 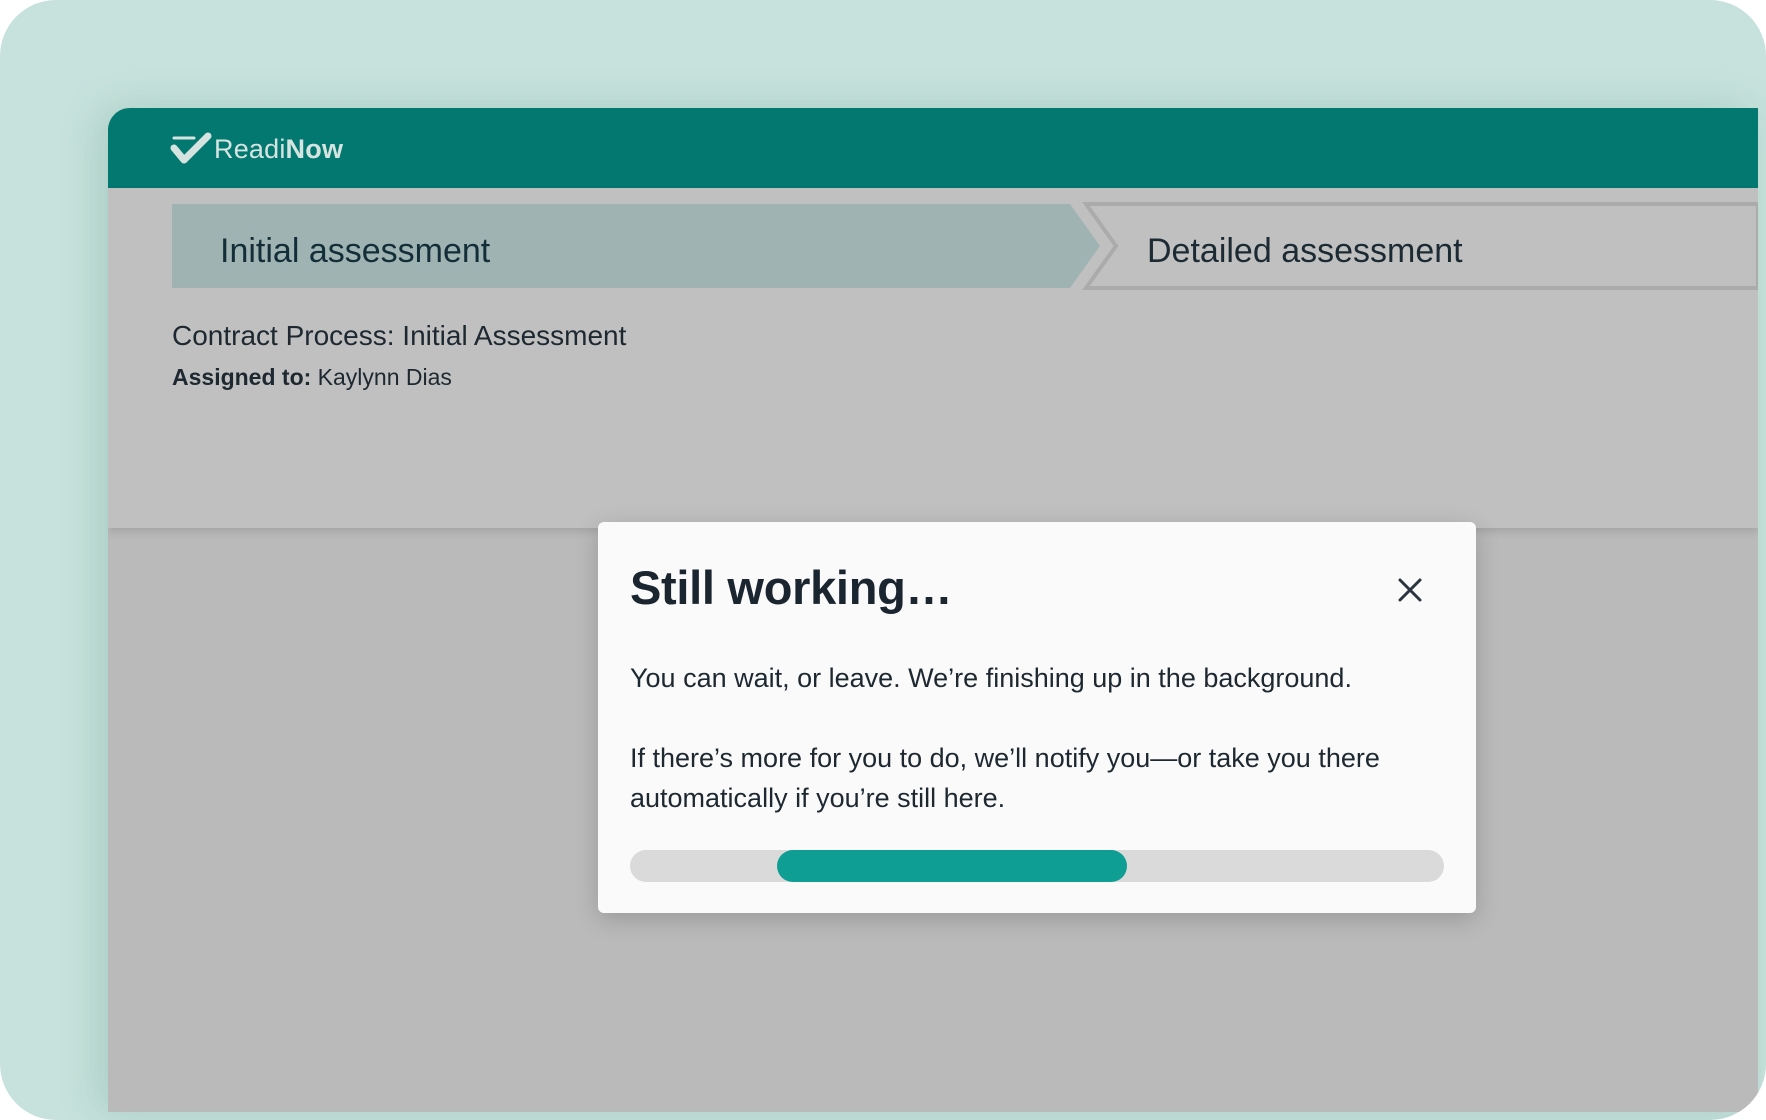 I want to click on assigned-to: Assigned to: Kaylynn Dias, so click(x=312, y=377).